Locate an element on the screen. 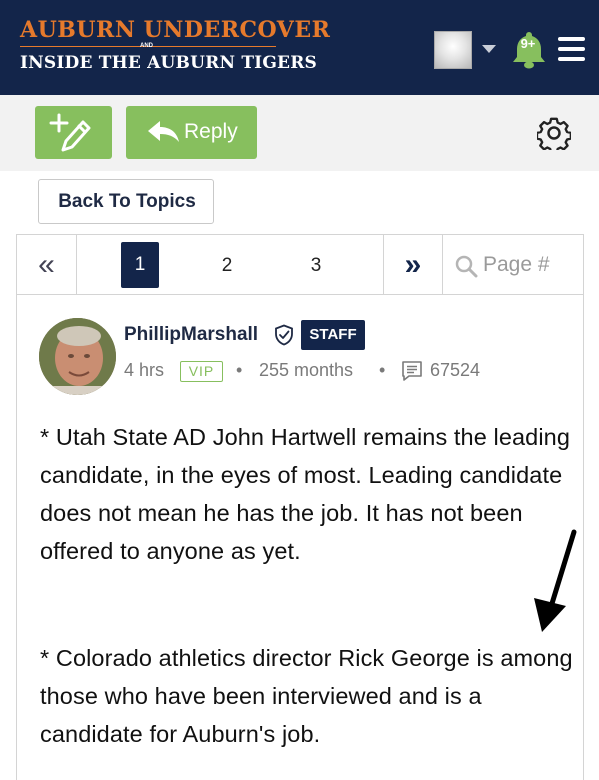 This screenshot has height=780, width=599. page-number-input is located at coordinates (530, 265).